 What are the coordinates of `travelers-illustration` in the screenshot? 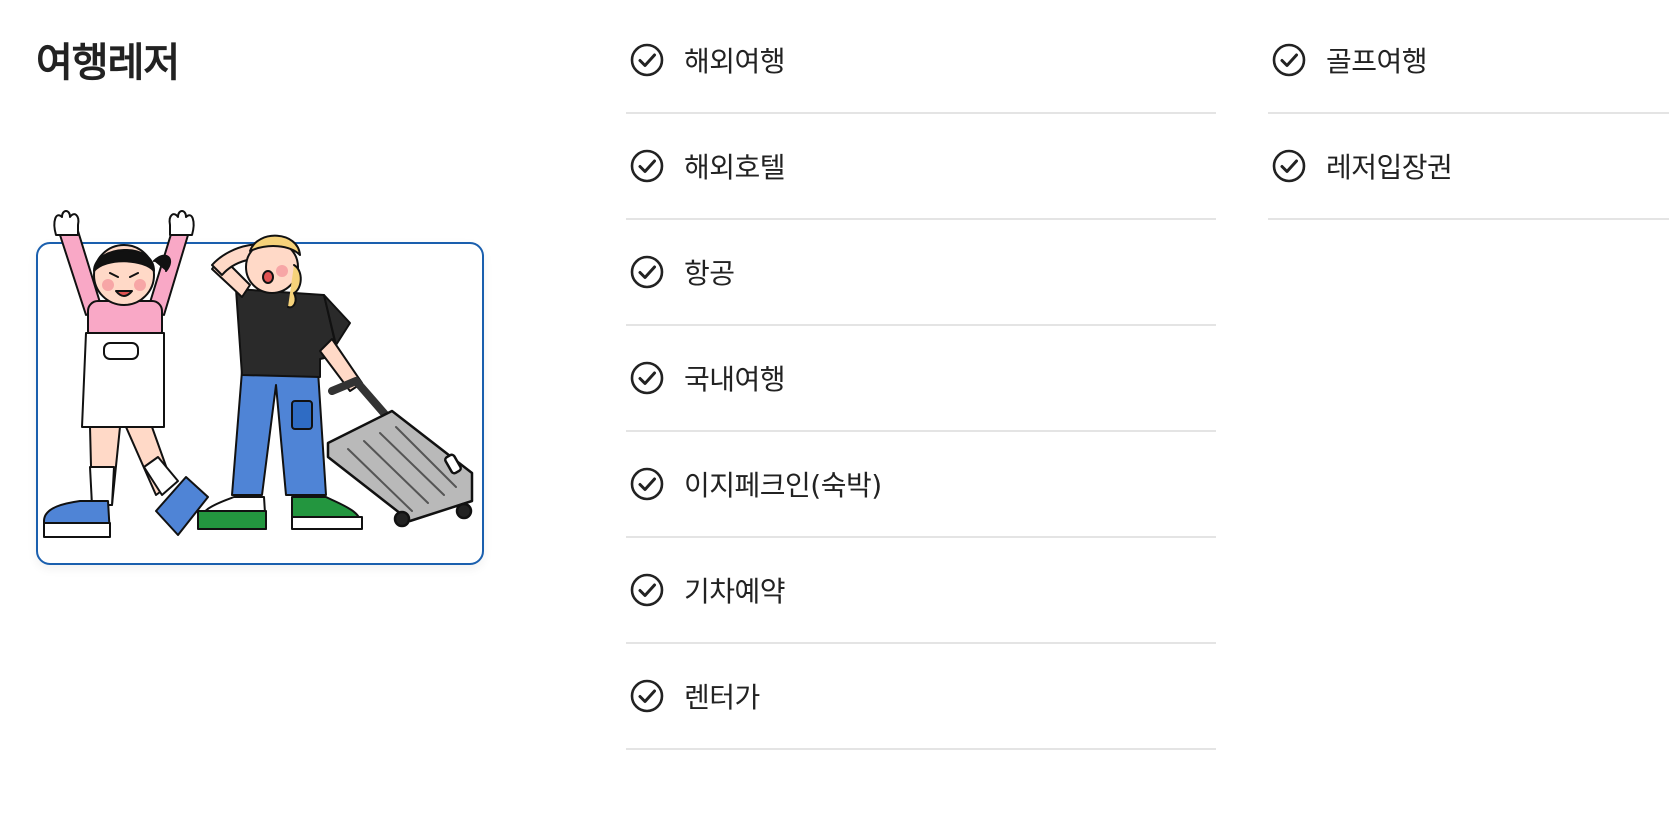 It's located at (262, 387).